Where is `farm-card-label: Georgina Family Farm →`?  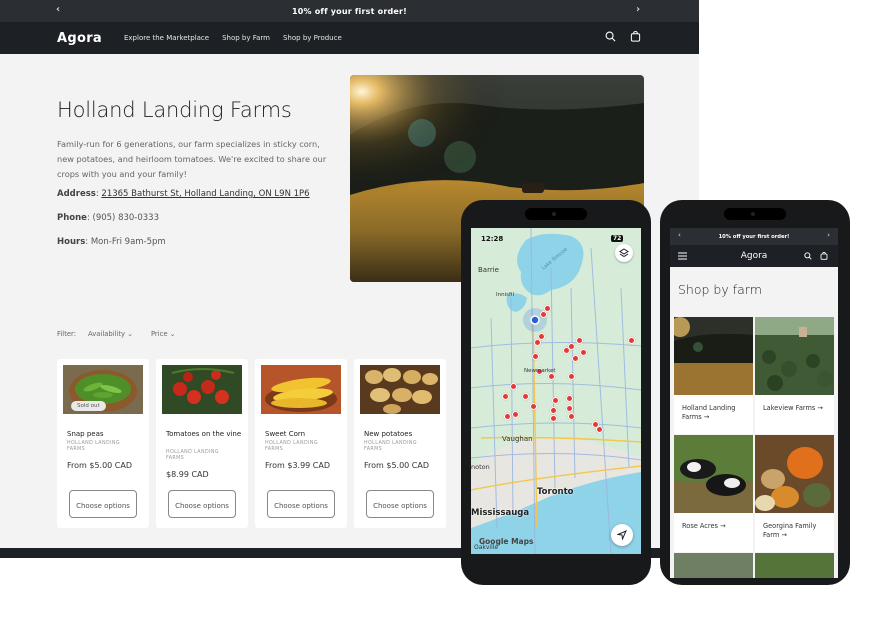 farm-card-label: Georgina Family Farm → is located at coordinates (797, 531).